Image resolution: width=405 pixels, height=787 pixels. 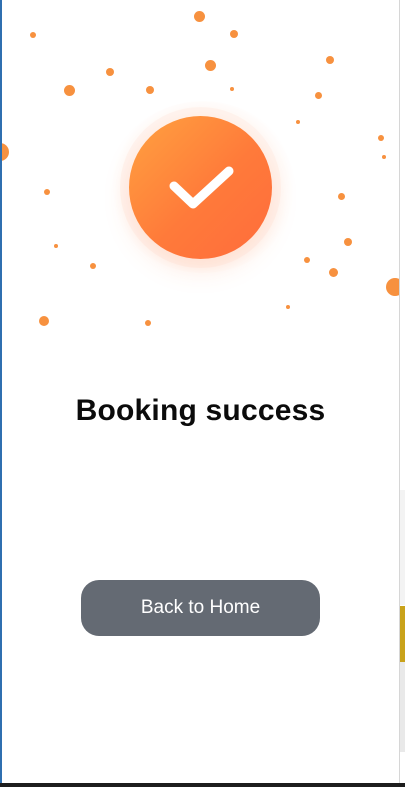 I want to click on success-badge, so click(x=200, y=187).